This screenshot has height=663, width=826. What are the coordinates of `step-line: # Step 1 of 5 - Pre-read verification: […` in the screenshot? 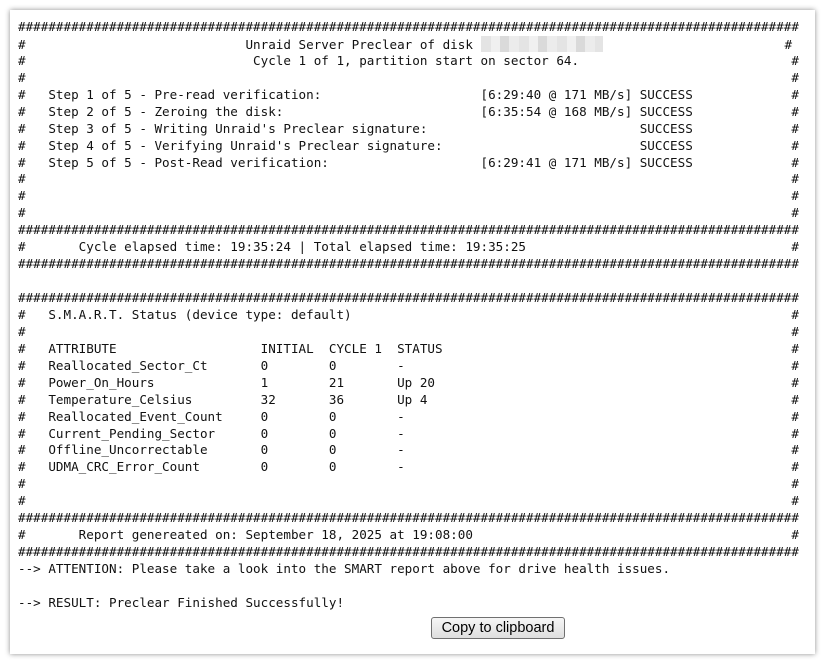 It's located at (408, 94).